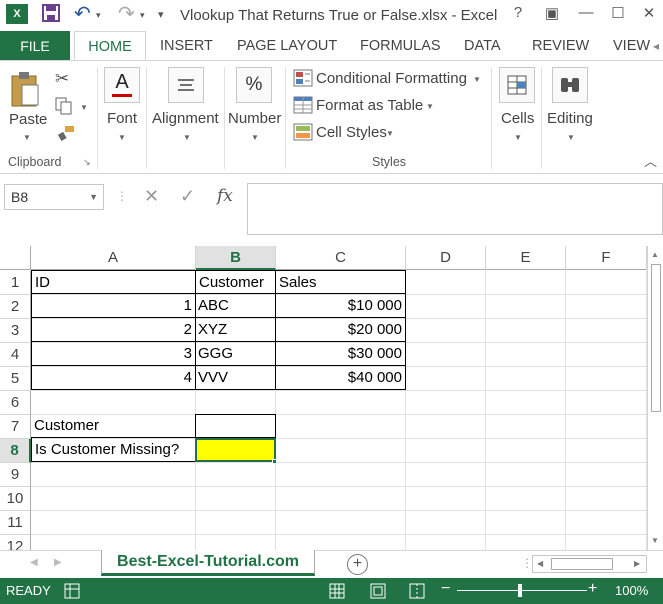 This screenshot has height=604, width=663. What do you see at coordinates (340, 378) in the screenshot?
I see `cell-c5: $40 000` at bounding box center [340, 378].